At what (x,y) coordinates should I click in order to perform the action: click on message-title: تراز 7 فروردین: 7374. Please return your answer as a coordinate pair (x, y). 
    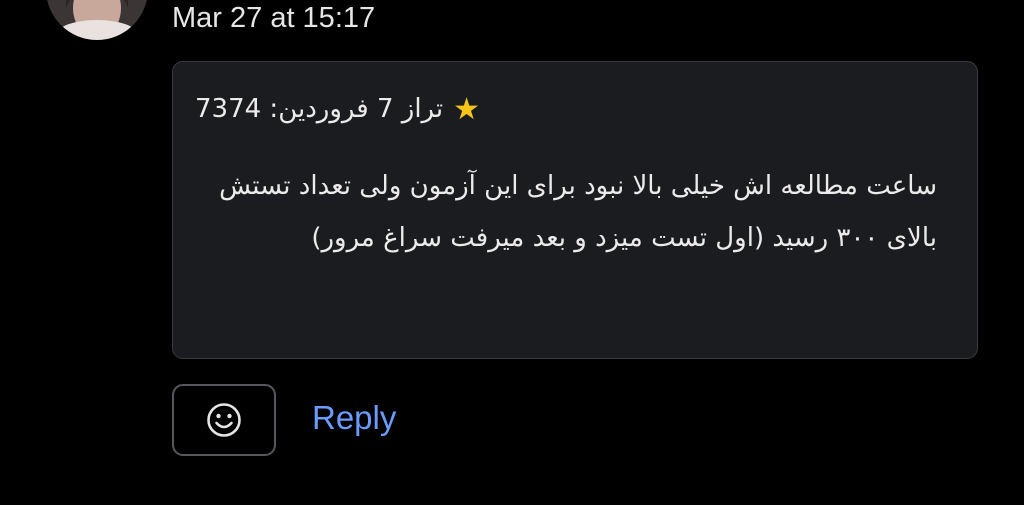
    Looking at the image, I should click on (319, 109).